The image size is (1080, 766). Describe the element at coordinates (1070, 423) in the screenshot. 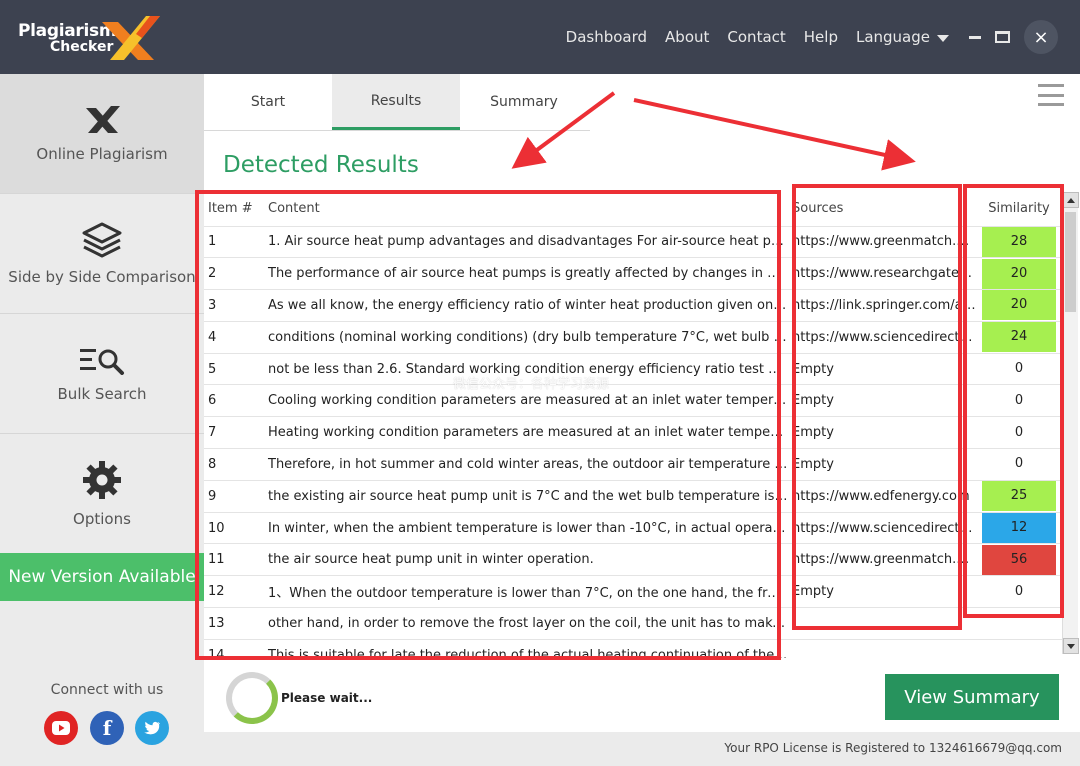

I see `table-scrollbar` at that location.